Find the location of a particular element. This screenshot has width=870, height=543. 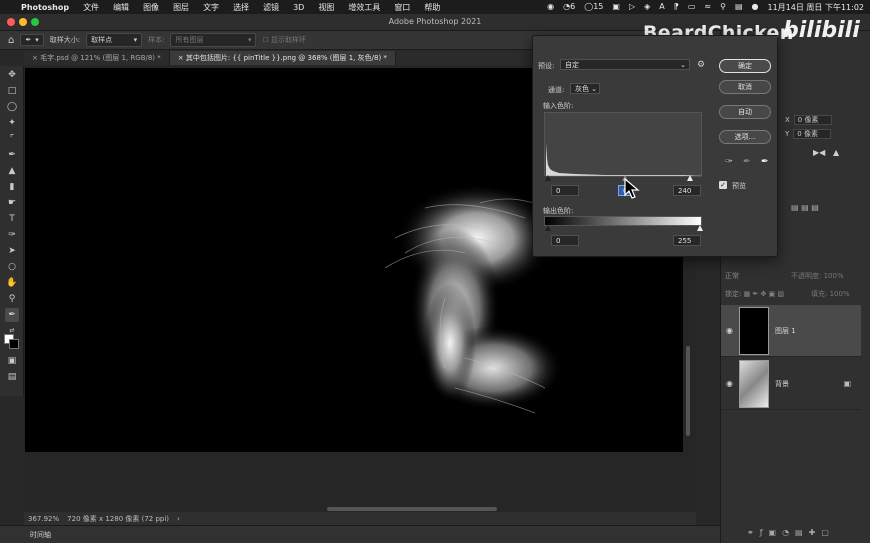

wifi-icon: ≈ is located at coordinates (707, 7).